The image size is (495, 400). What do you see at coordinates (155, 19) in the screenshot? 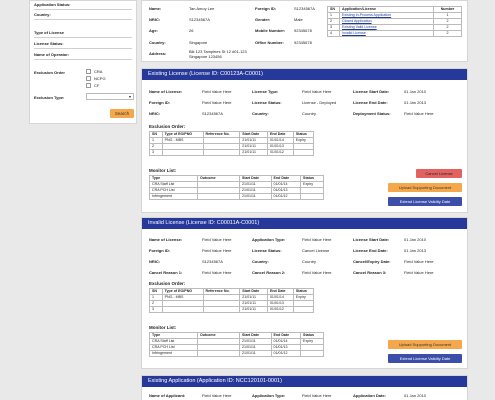
I see `nric-label: NRIC:` at bounding box center [155, 19].